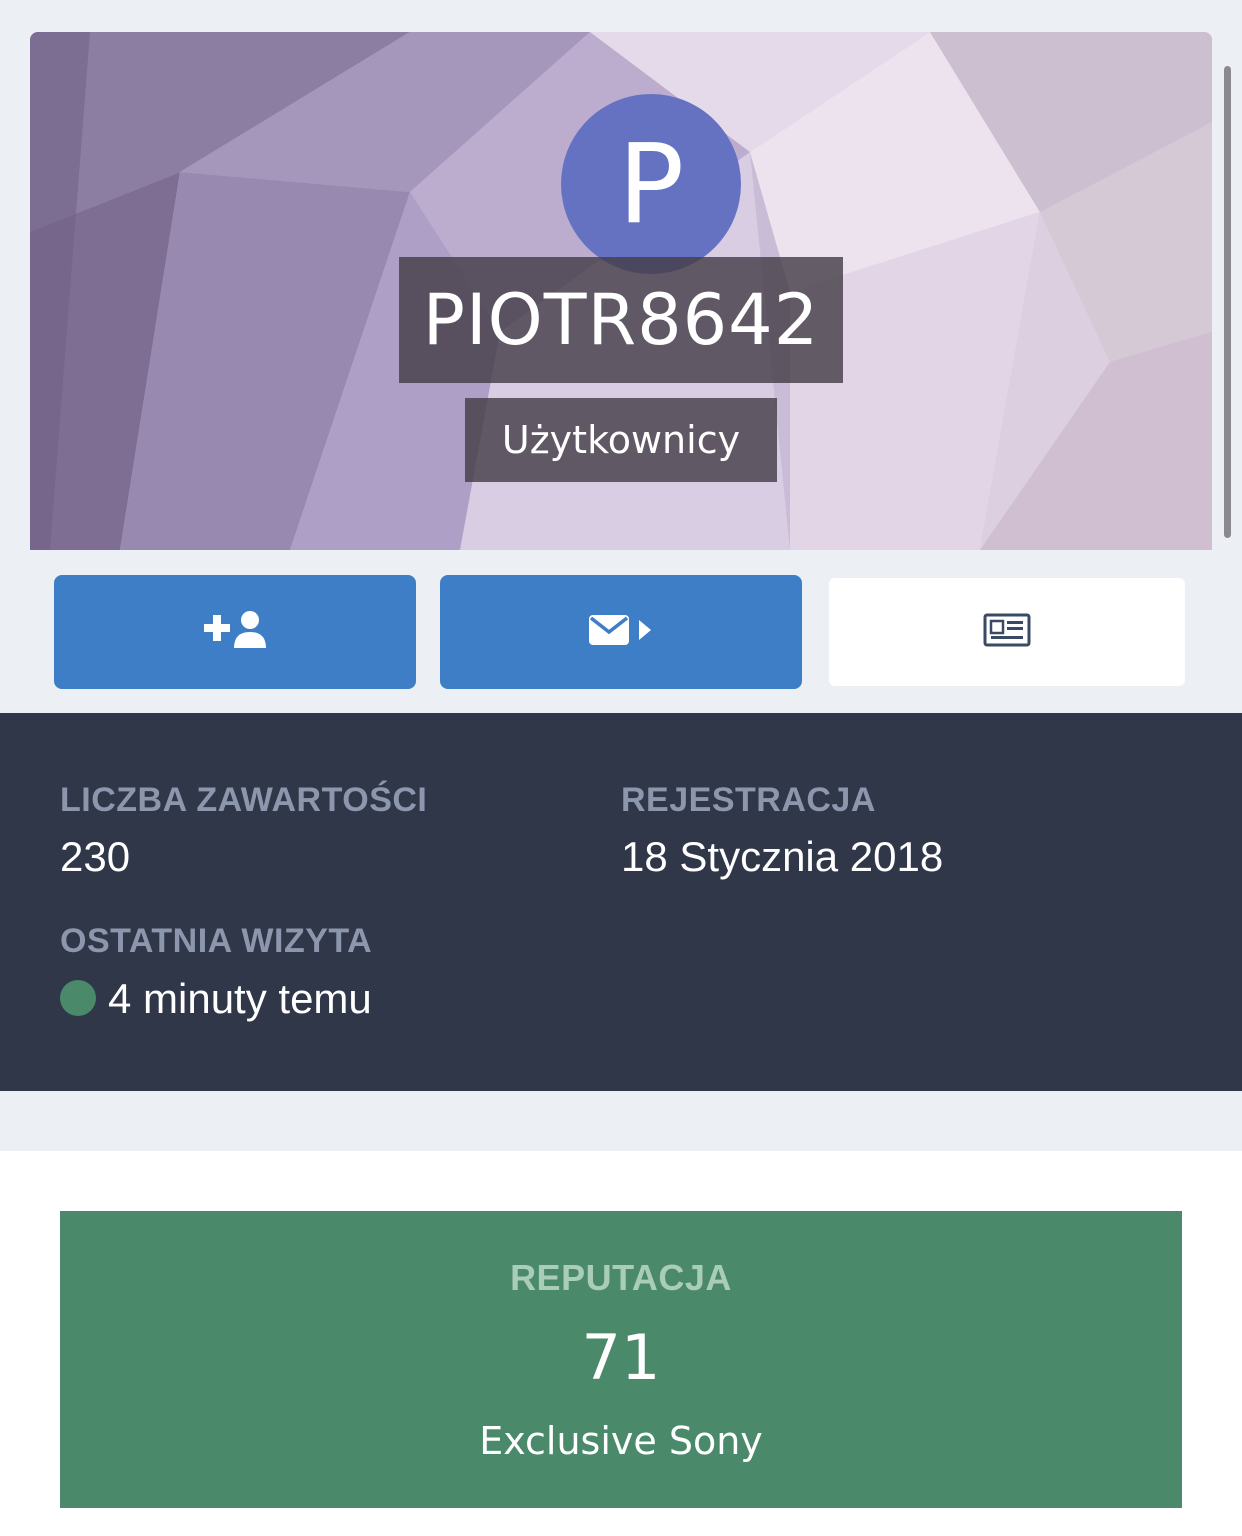  I want to click on send-message-icon, so click(621, 632).